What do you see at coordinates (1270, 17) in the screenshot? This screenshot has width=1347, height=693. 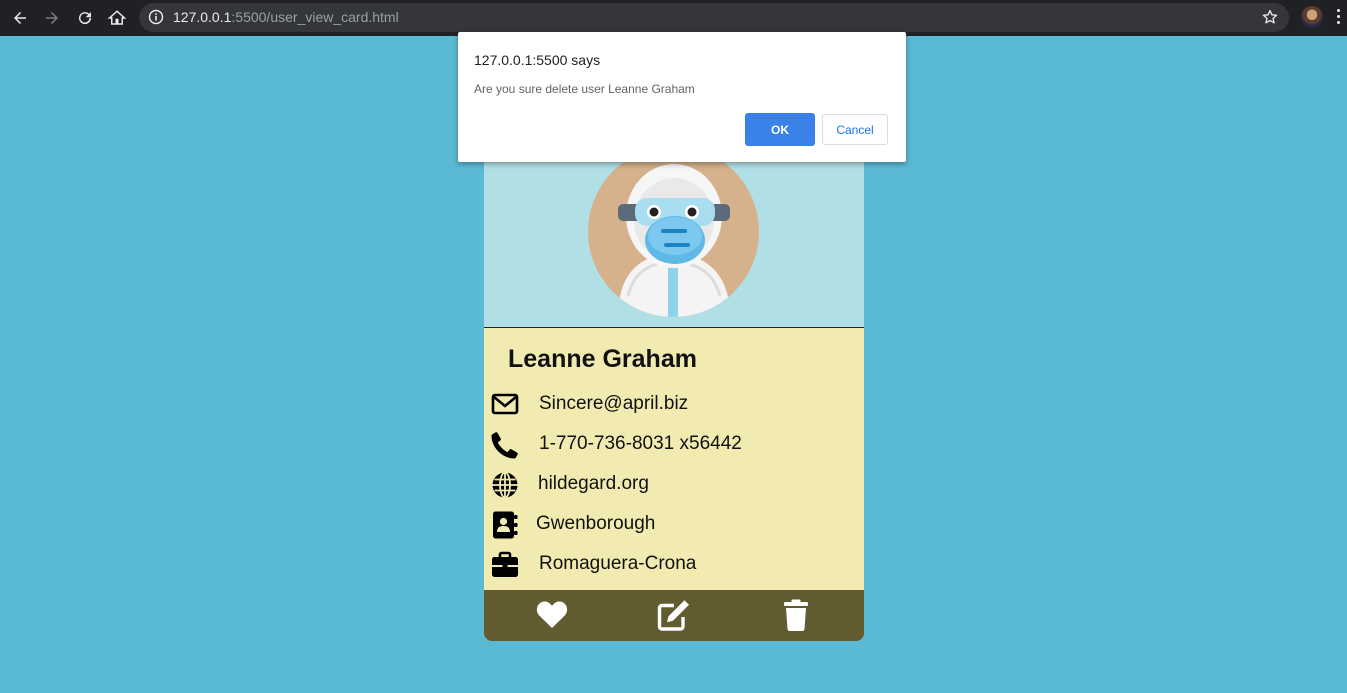 I see `bookmark-star-icon` at bounding box center [1270, 17].